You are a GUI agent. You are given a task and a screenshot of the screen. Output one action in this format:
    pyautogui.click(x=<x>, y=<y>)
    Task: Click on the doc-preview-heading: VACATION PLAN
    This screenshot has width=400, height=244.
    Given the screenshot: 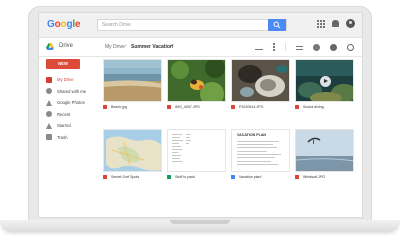 What is the action you would take?
    pyautogui.click(x=252, y=135)
    